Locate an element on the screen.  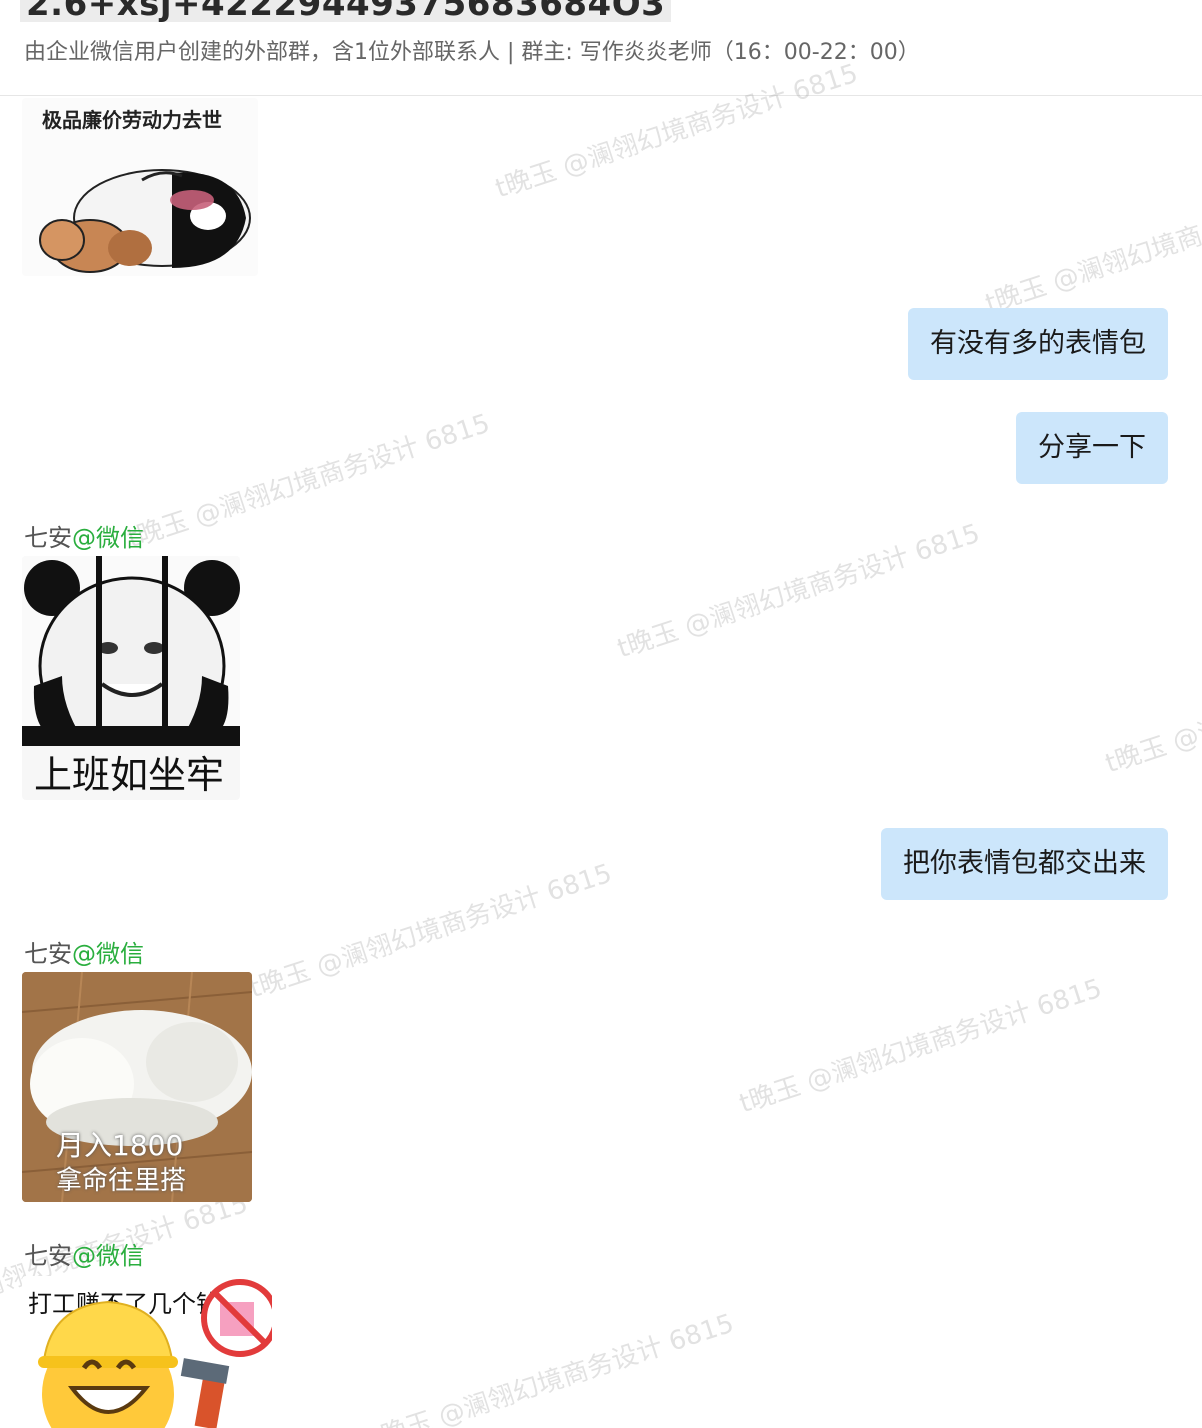
sleeping-panda-icon is located at coordinates (145, 221).